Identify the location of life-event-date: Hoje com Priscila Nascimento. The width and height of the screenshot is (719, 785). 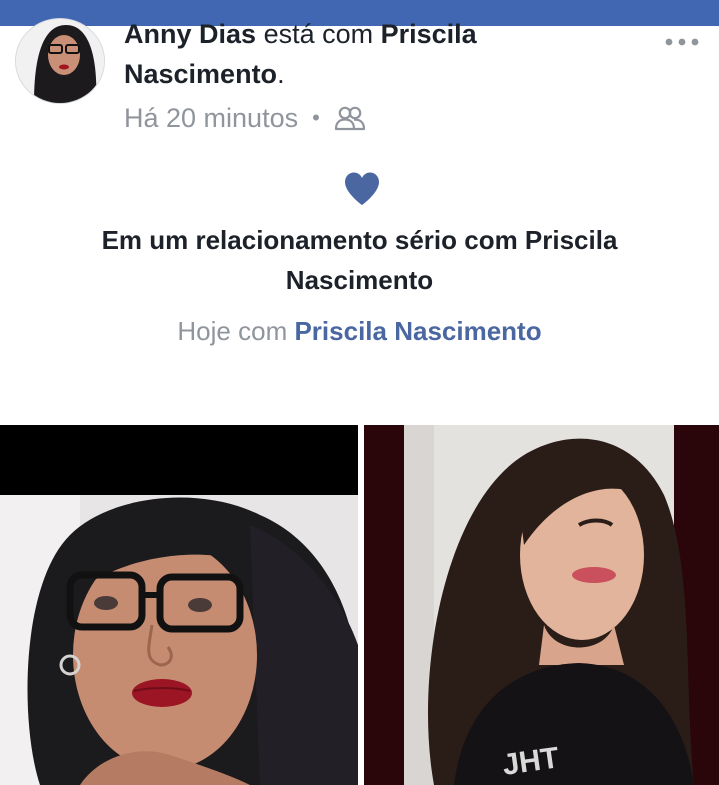
(359, 331).